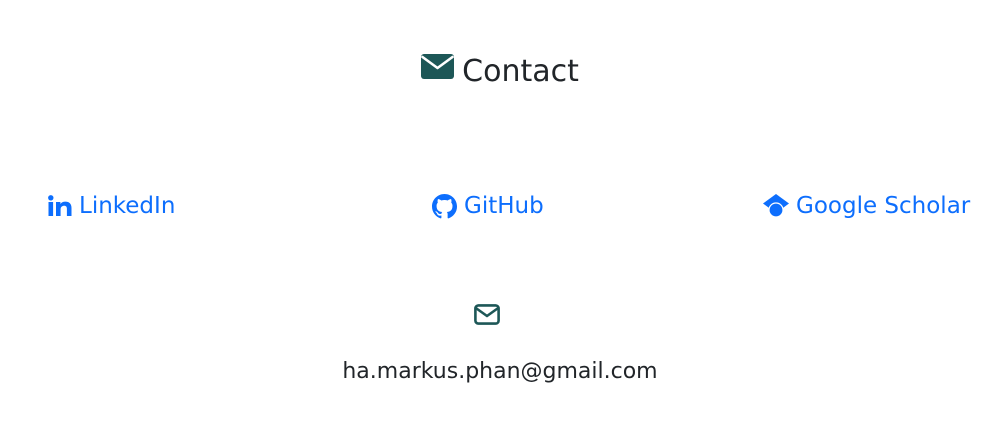  I want to click on linkedin-link: LinkedIn, so click(111, 206).